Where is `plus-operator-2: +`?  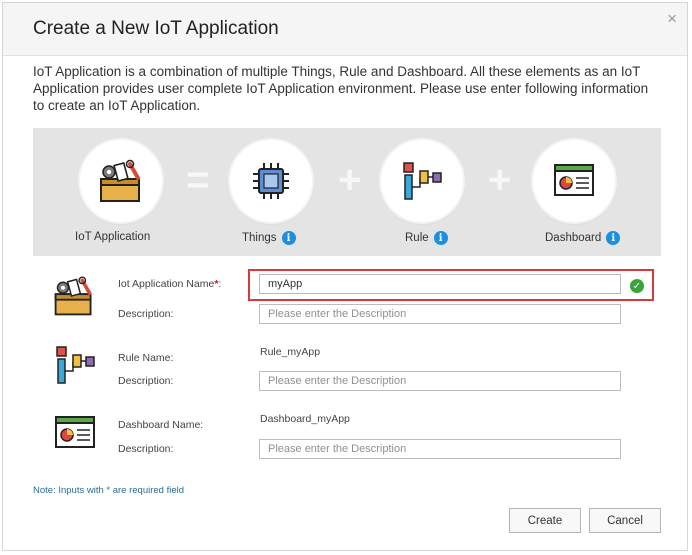
plus-operator-2: + is located at coordinates (500, 180).